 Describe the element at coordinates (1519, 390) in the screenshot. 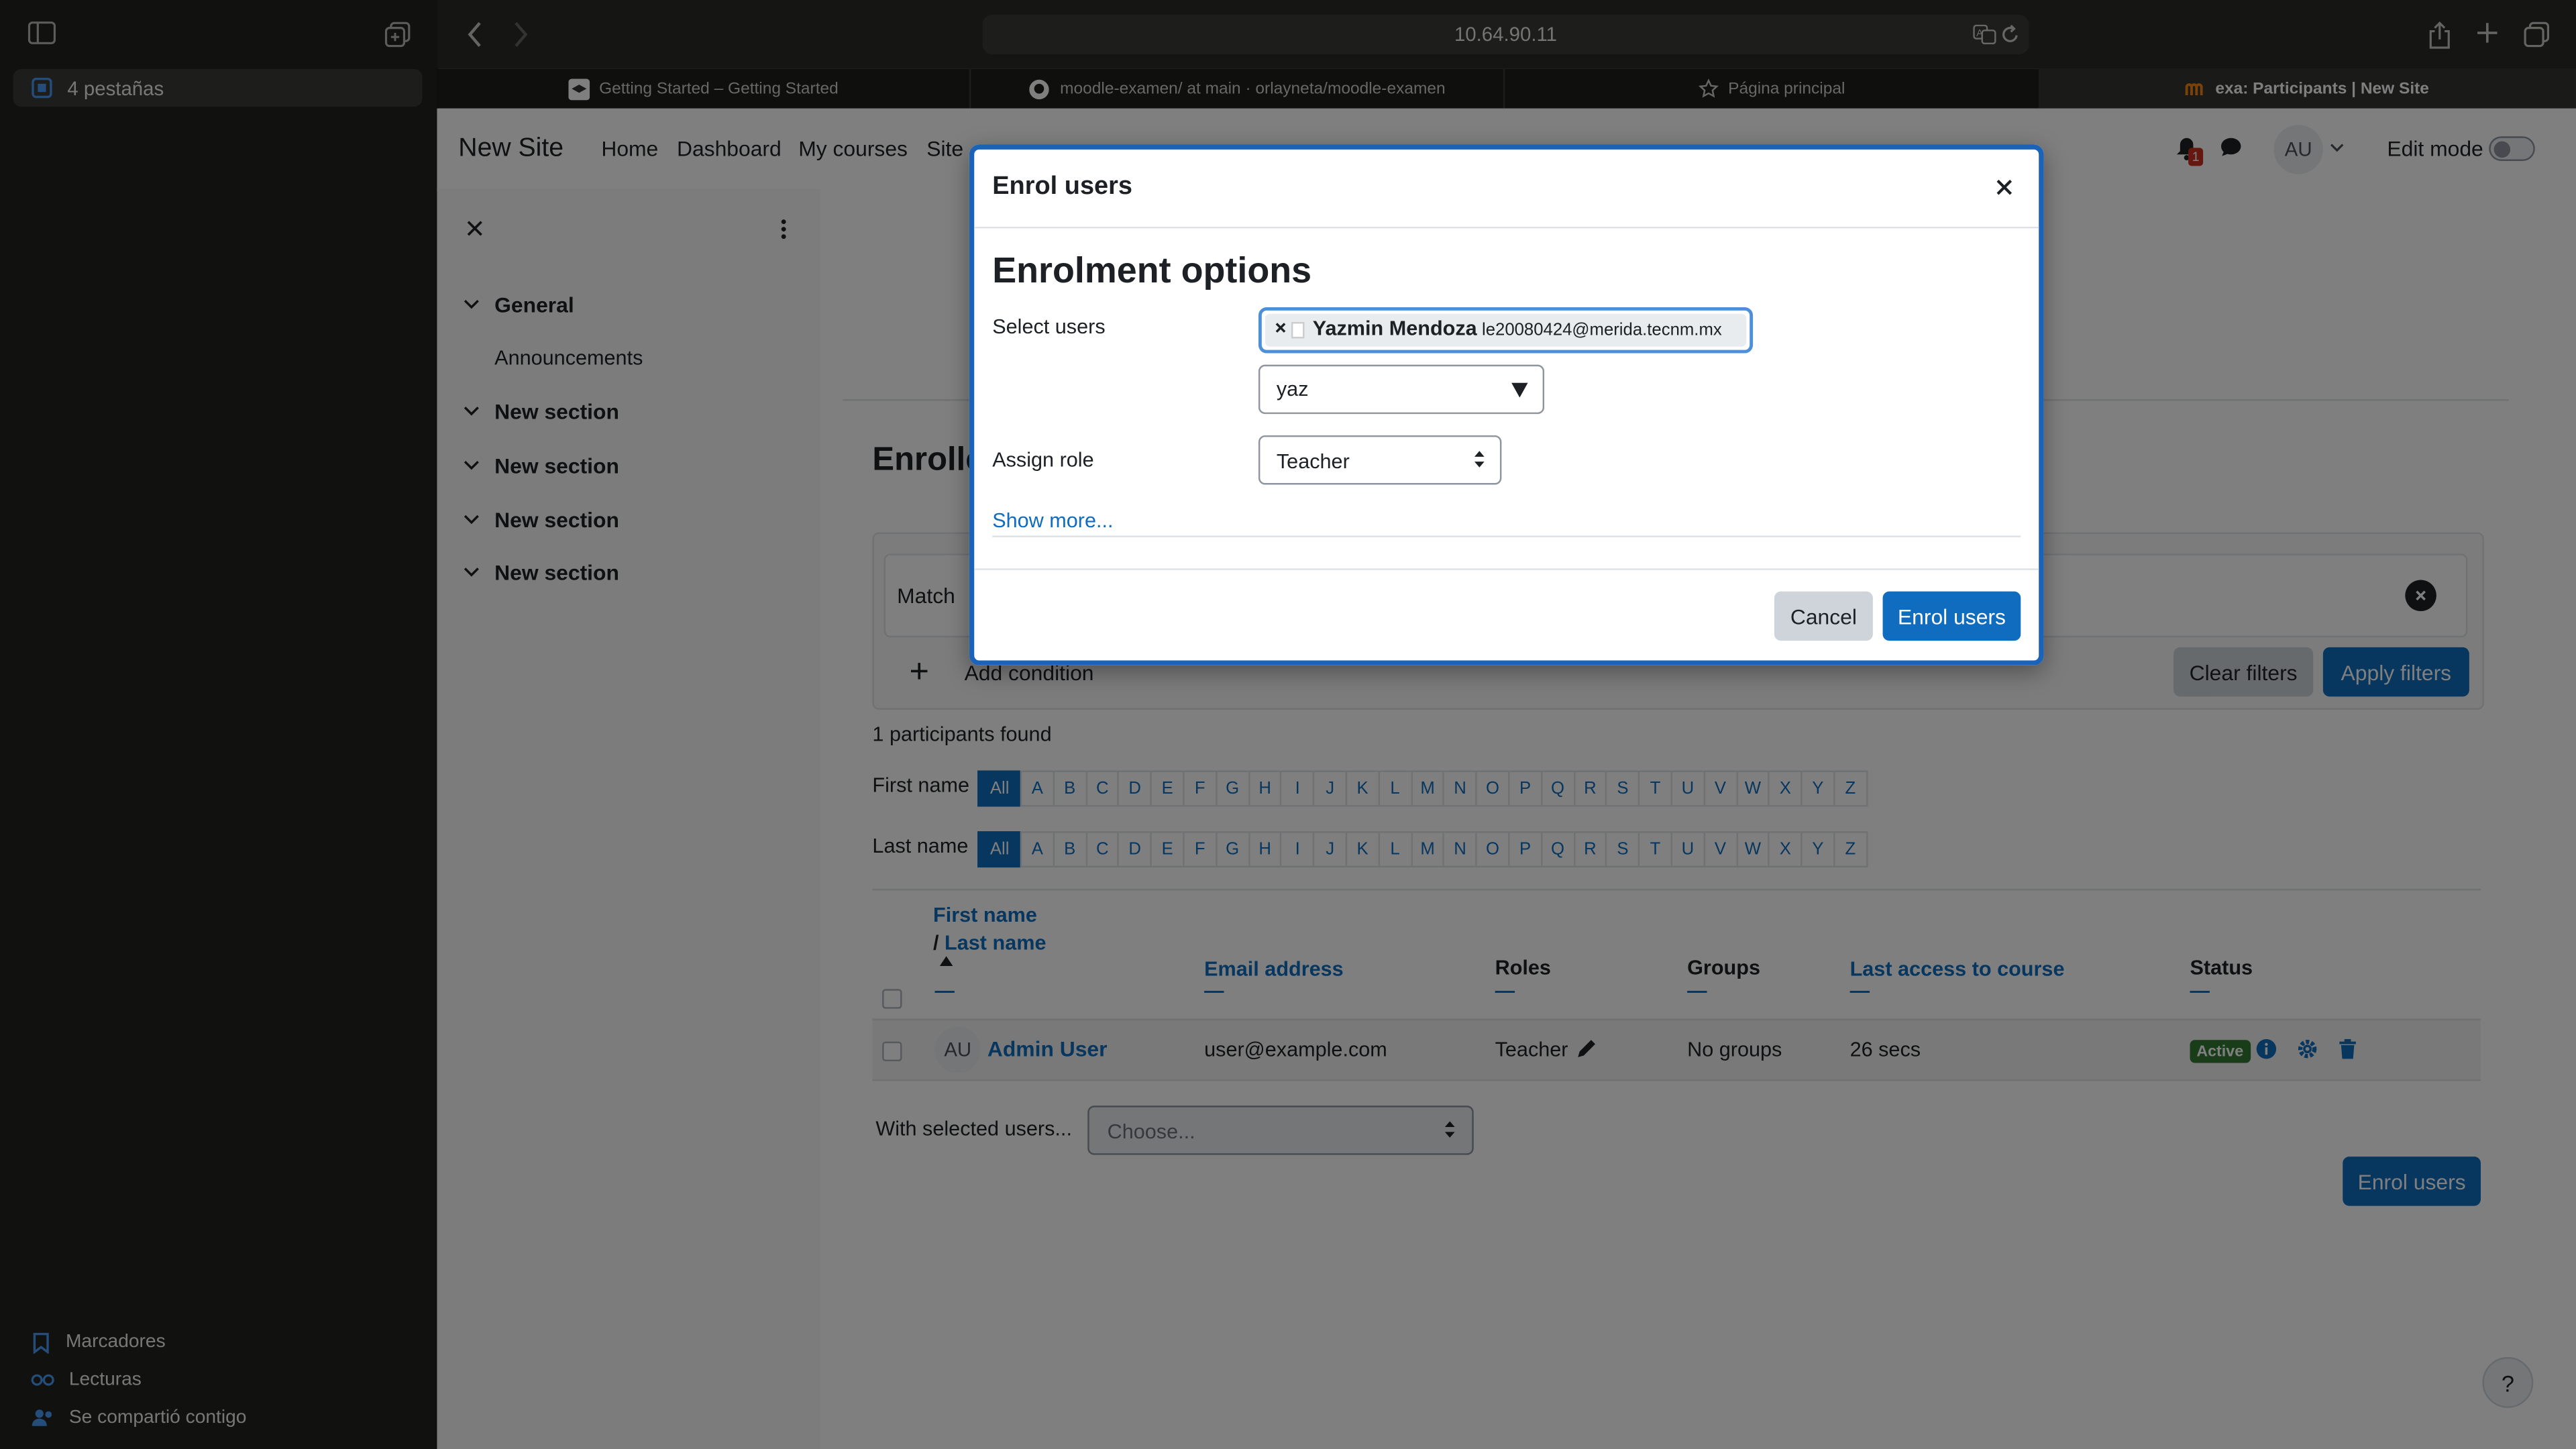

I see `dropdown-arrow-icon` at that location.